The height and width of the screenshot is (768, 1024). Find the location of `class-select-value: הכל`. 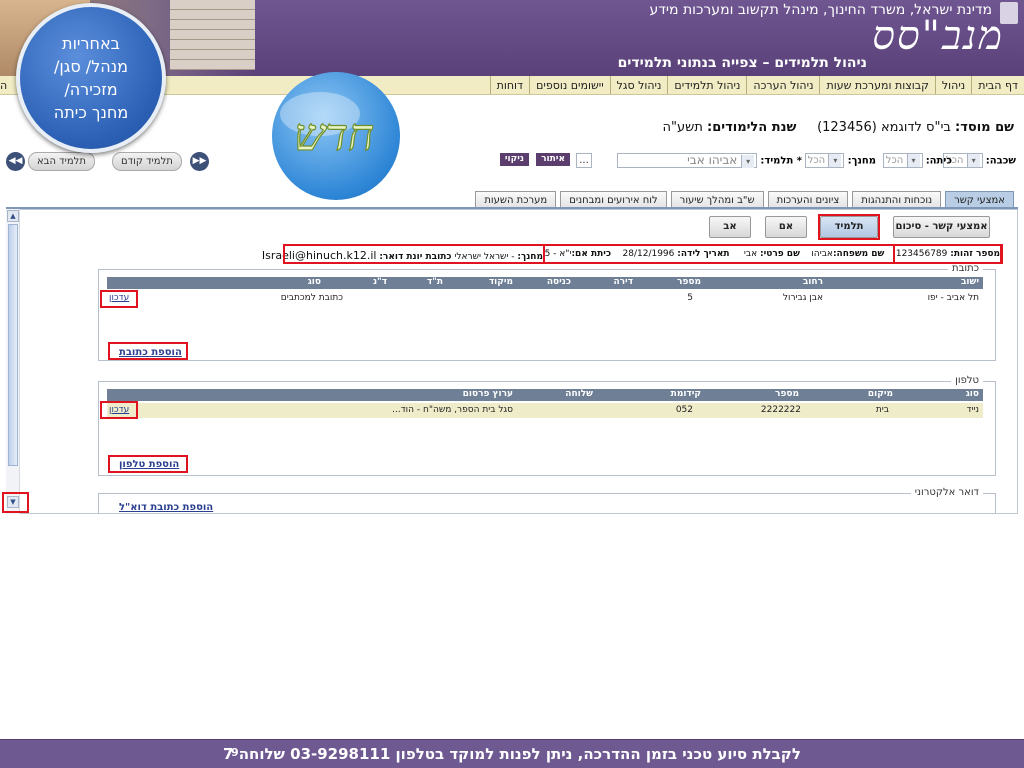

class-select-value: הכל is located at coordinates (894, 160).